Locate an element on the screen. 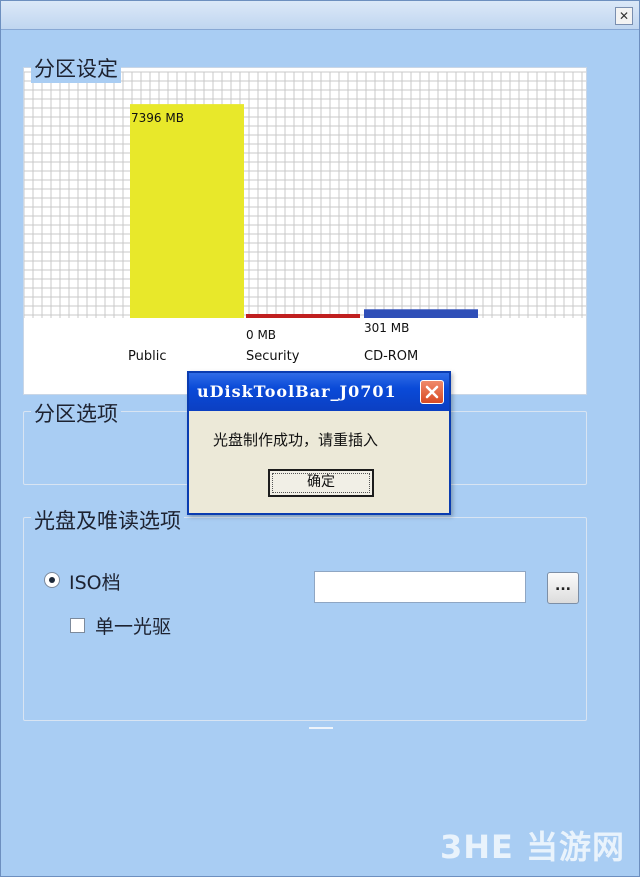  category-label: CD-ROM is located at coordinates (391, 356).